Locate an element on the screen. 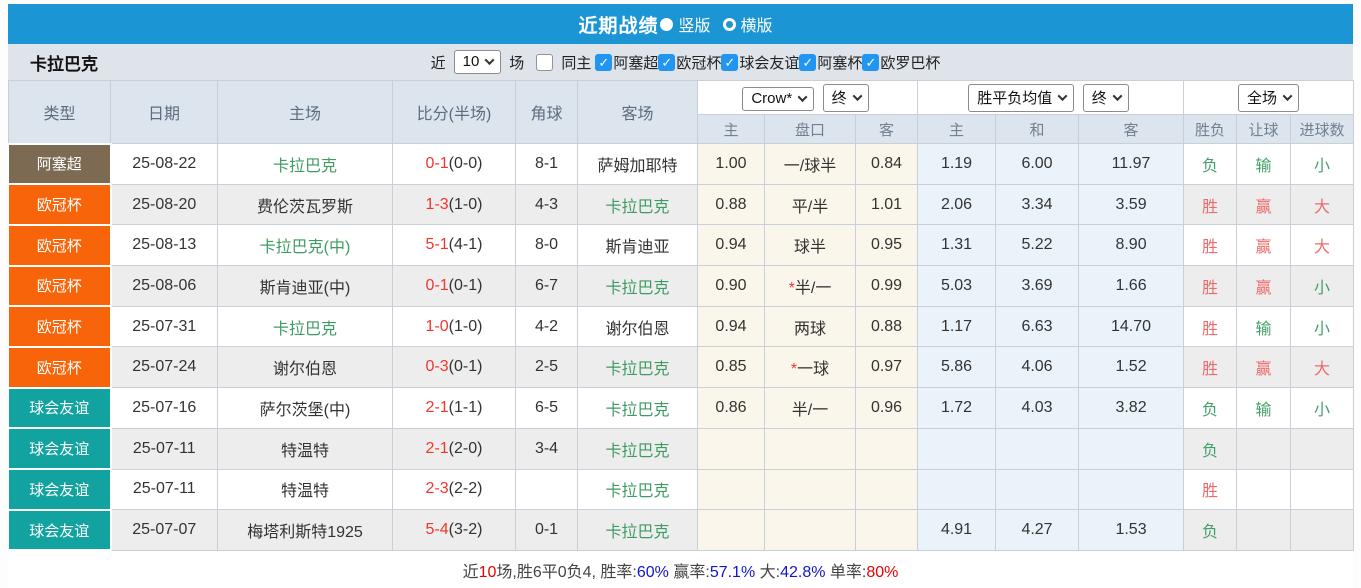 This screenshot has height=588, width=1361. league-checkbox-0: ✓ is located at coordinates (604, 62).